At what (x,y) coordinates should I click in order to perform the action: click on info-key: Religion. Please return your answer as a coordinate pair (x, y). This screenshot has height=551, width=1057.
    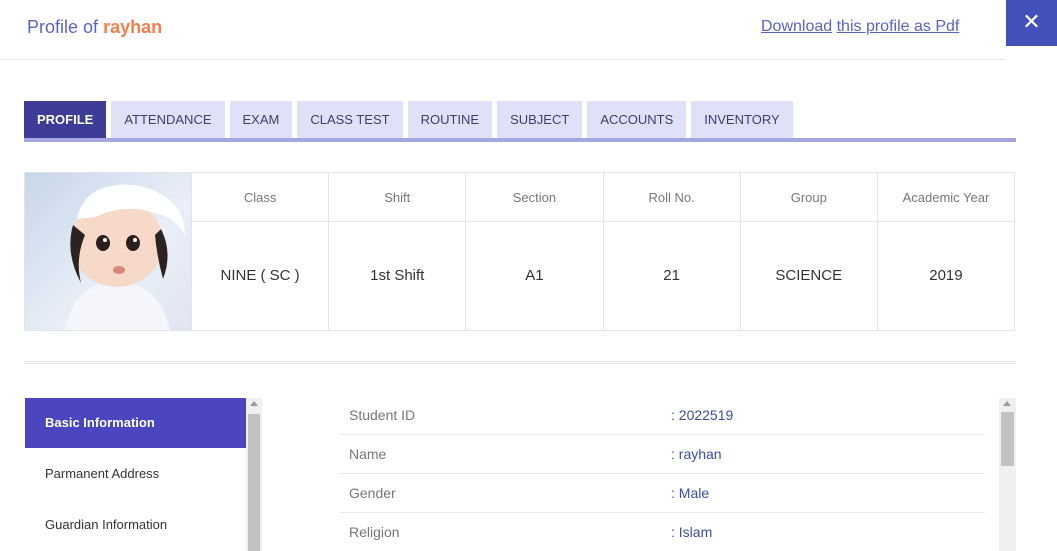
    Looking at the image, I should click on (374, 532).